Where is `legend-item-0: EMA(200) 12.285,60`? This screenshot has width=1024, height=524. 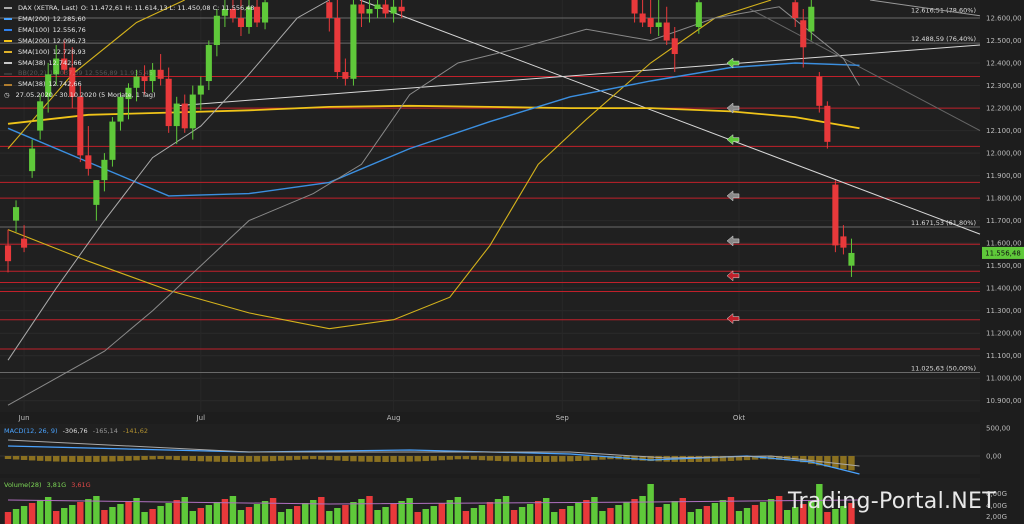 legend-item-0: EMA(200) 12.285,60 is located at coordinates (129, 19).